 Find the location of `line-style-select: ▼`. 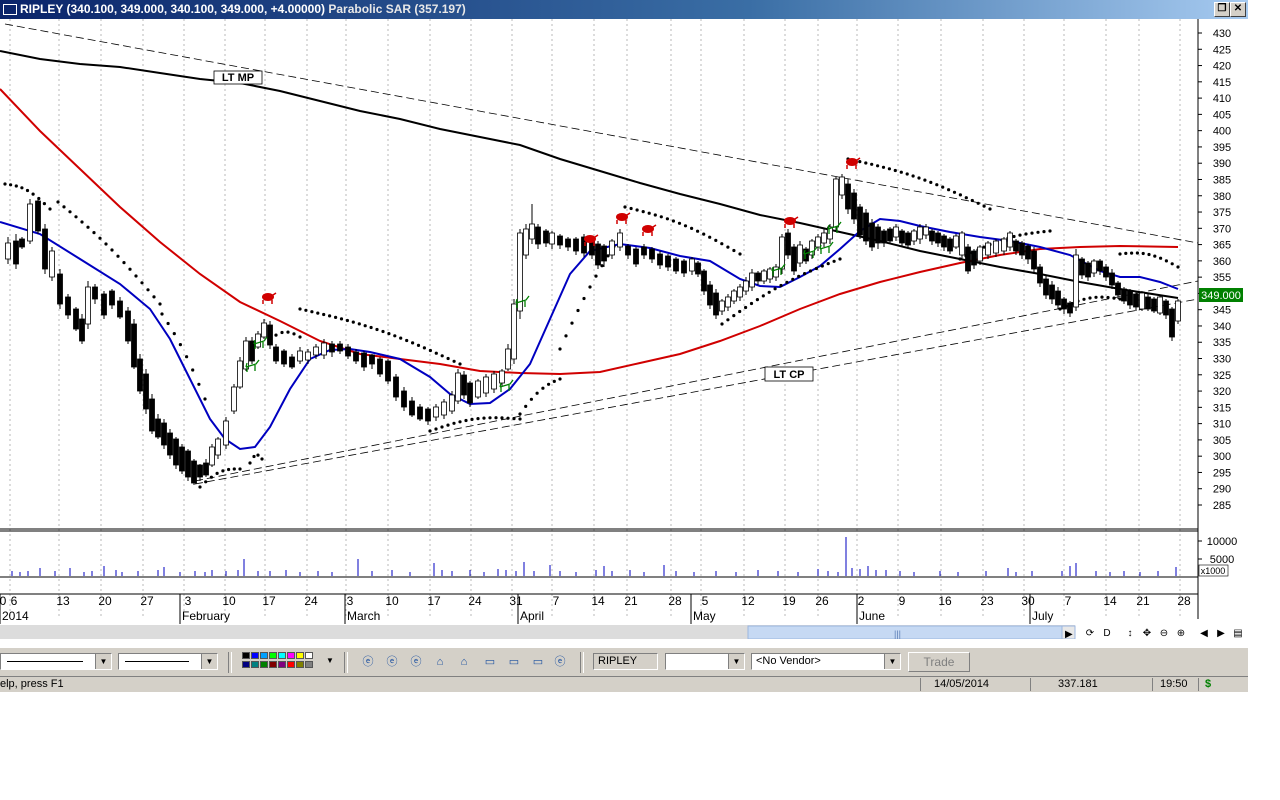

line-style-select: ▼ is located at coordinates (56, 661).